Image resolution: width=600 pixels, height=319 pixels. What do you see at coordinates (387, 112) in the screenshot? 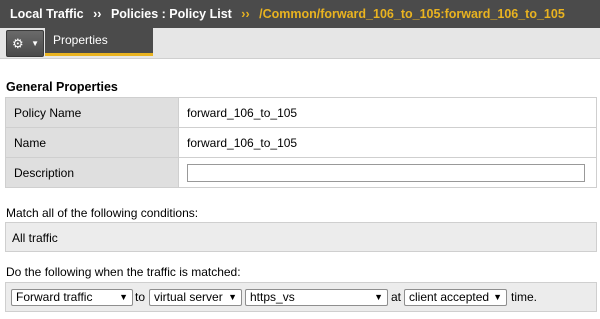
I see `policy-name-value: forward_106_to_105` at bounding box center [387, 112].